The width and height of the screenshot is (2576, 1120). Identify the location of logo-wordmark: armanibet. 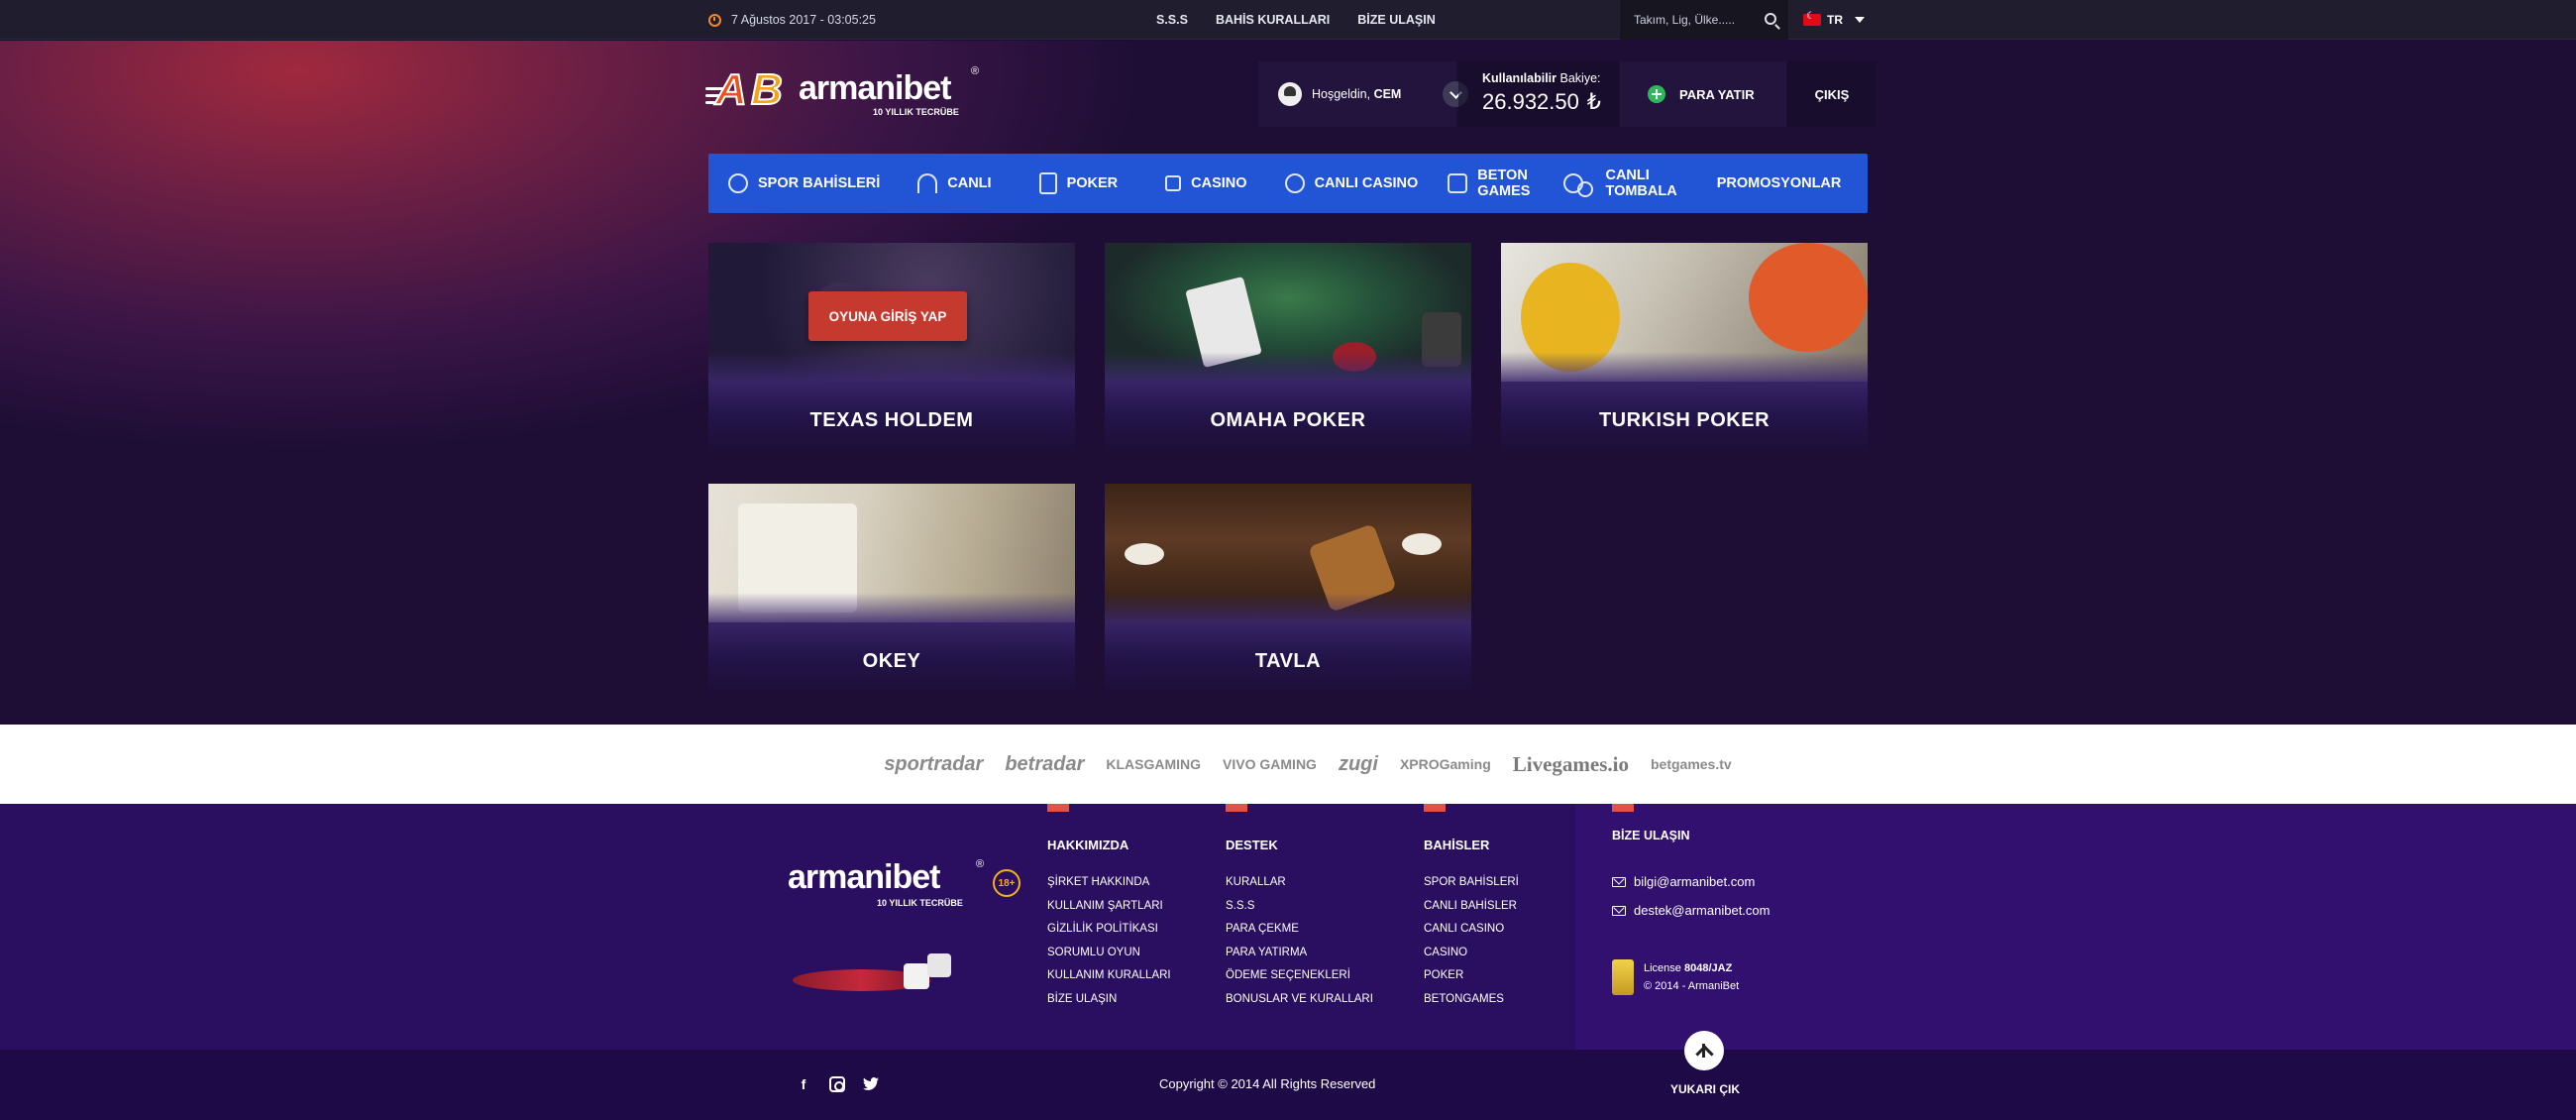
(875, 88).